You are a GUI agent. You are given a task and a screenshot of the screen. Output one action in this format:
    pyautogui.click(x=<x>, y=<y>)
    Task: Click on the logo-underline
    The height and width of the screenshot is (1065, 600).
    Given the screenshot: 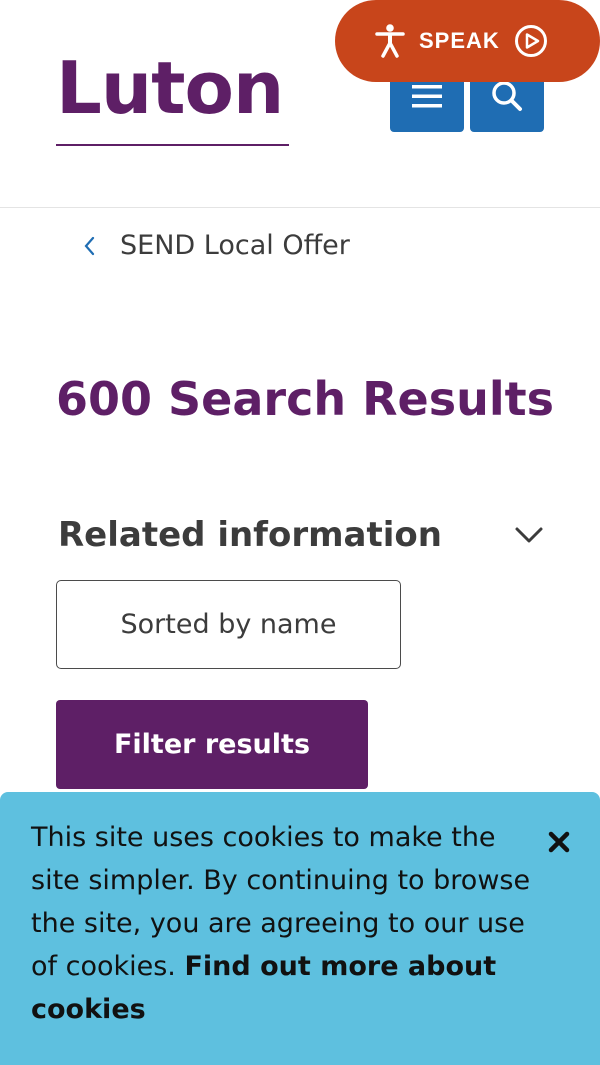 What is the action you would take?
    pyautogui.click(x=172, y=145)
    